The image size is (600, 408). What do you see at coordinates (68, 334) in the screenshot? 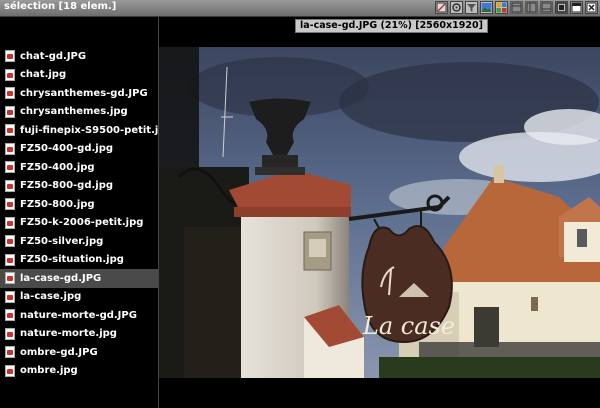
I see `file-name: nature-morte.jpg` at bounding box center [68, 334].